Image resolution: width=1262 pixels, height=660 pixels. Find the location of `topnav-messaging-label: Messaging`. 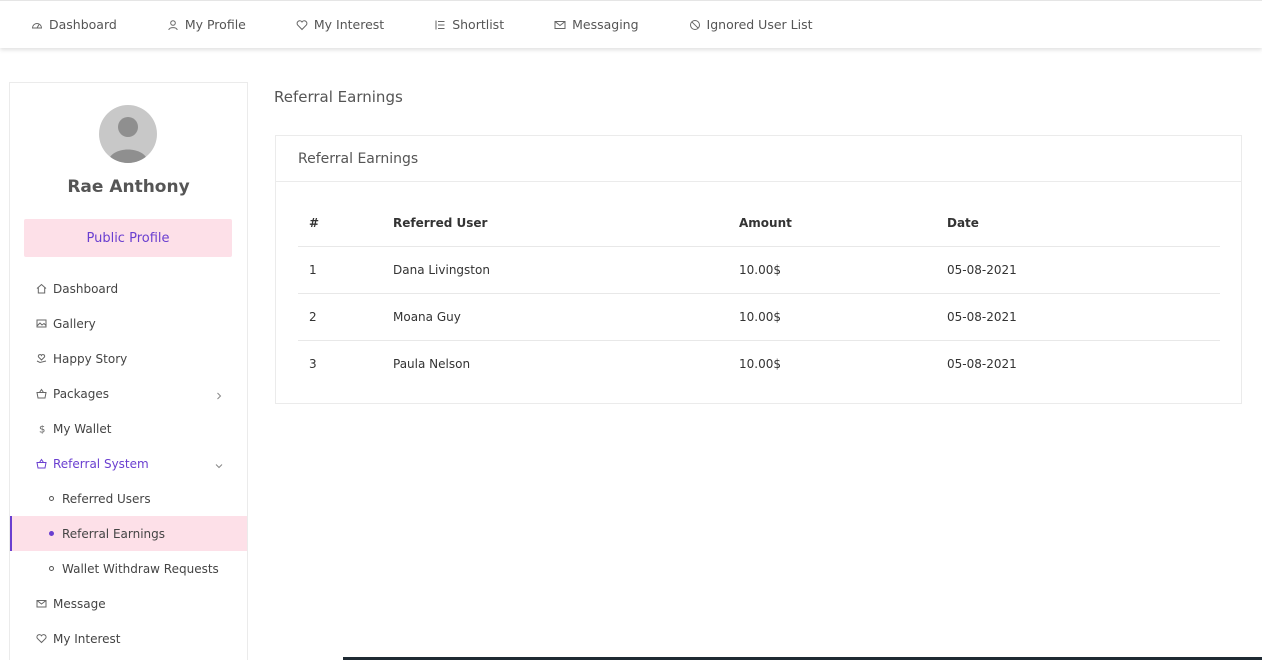

topnav-messaging-label: Messaging is located at coordinates (605, 24).